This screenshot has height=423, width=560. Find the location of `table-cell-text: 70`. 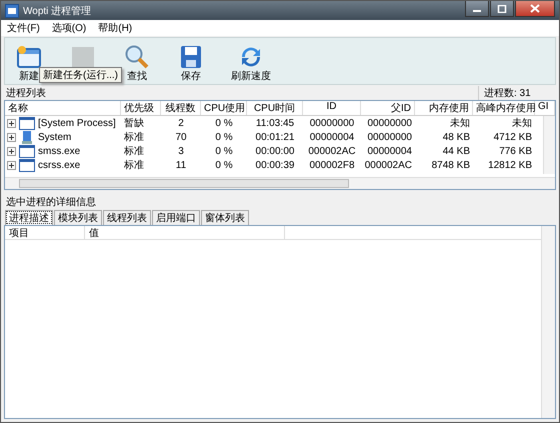

table-cell-text: 70 is located at coordinates (181, 137).